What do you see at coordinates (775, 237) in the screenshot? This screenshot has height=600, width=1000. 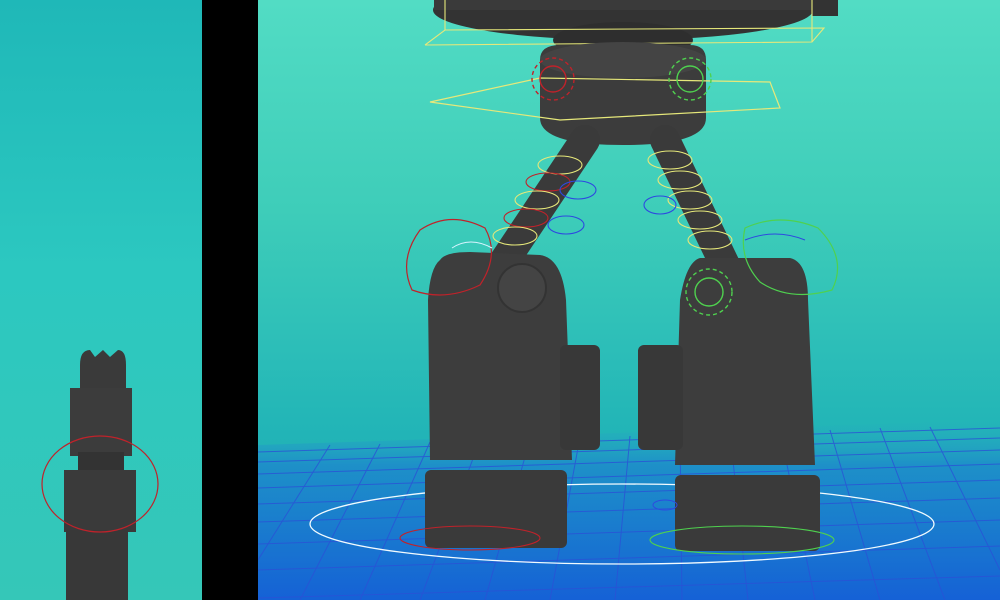 I see `right-knee-pole-control` at bounding box center [775, 237].